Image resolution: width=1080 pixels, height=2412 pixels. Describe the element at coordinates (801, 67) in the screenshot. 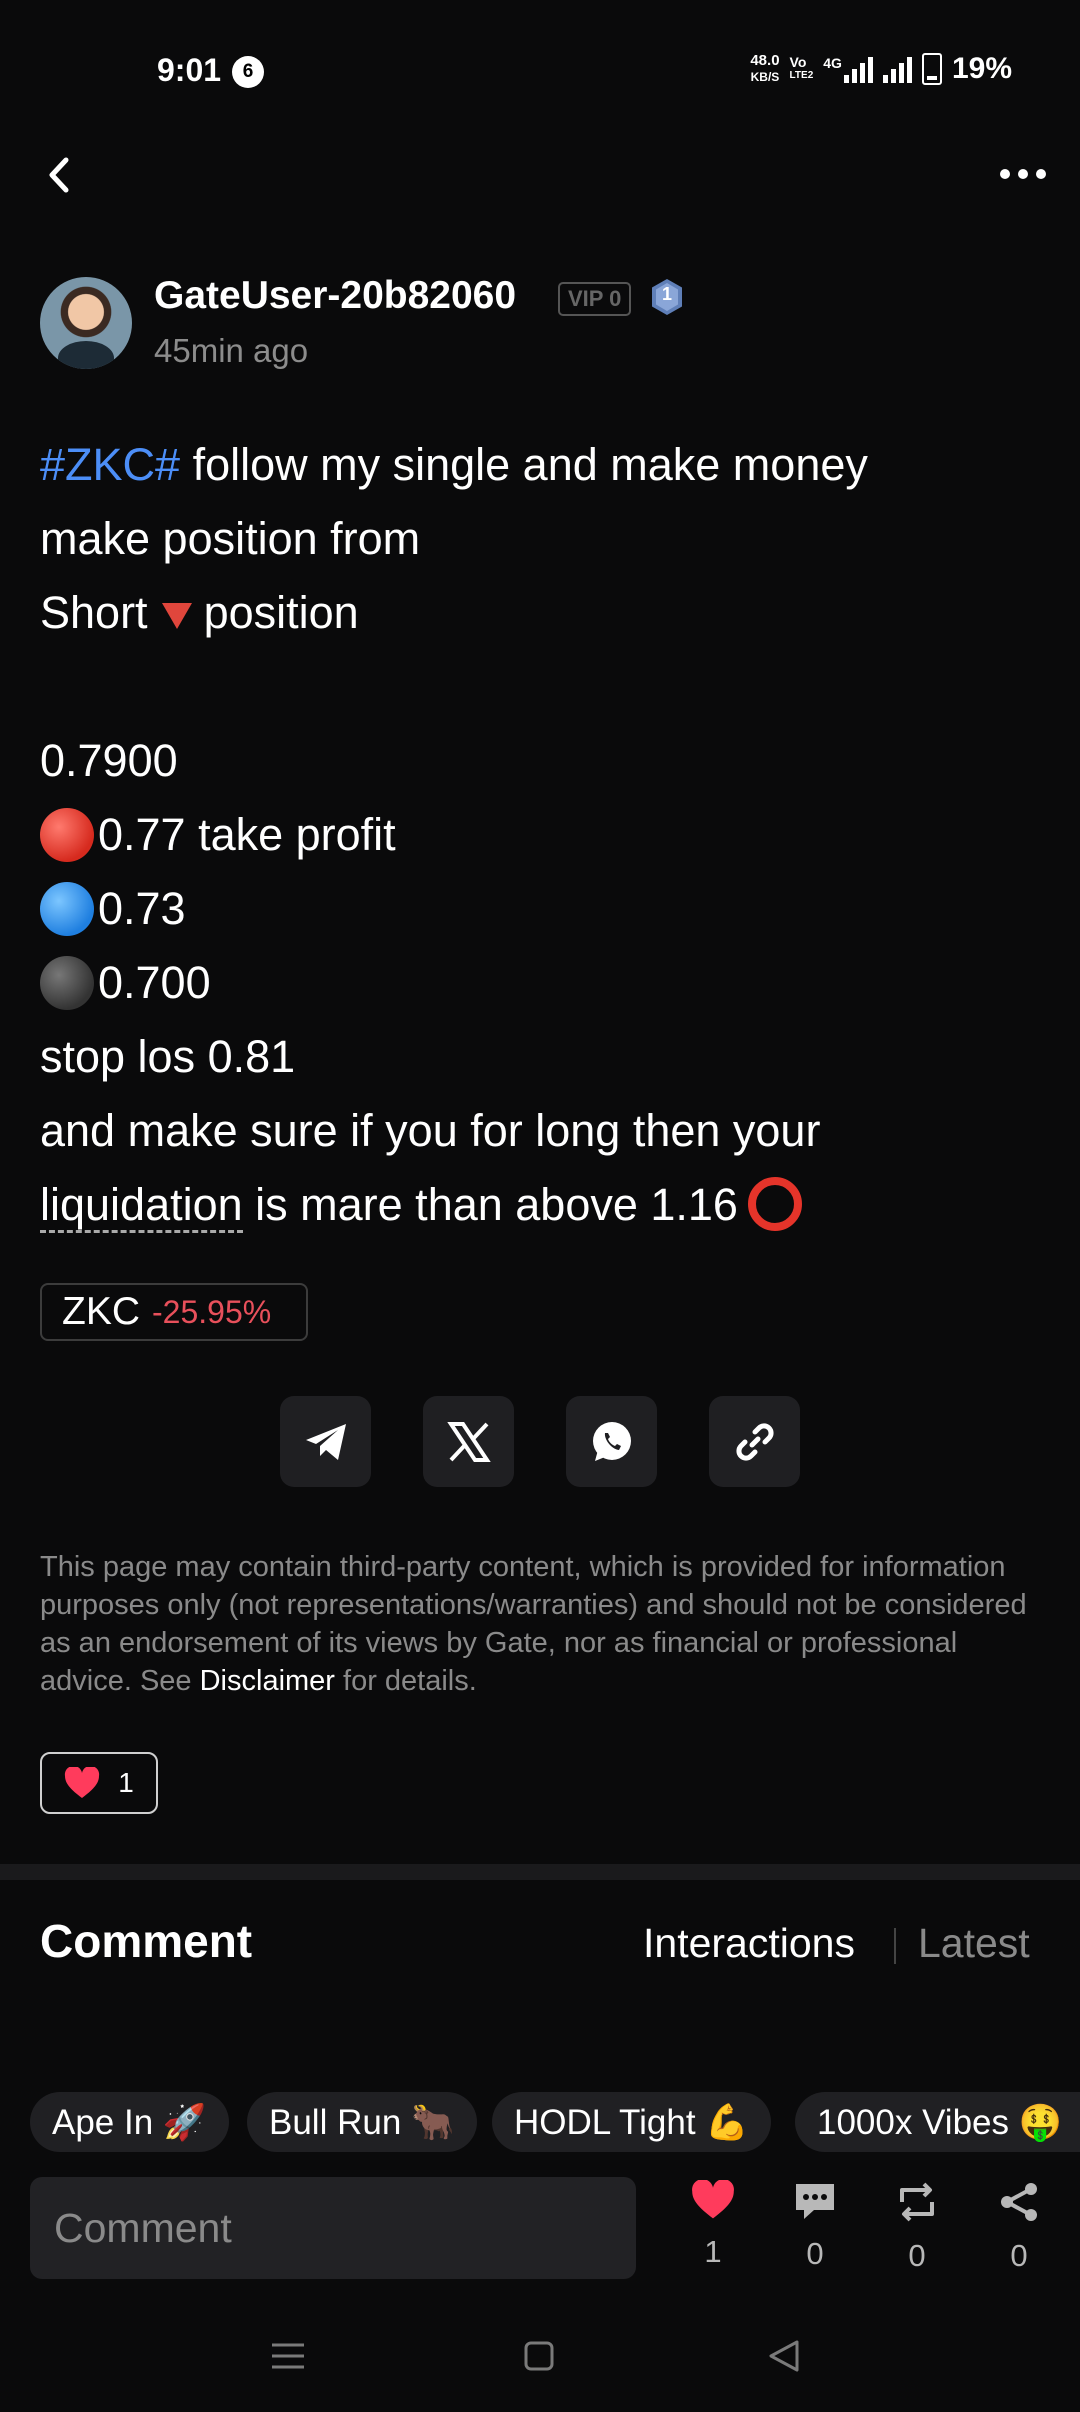

I see `volte-icon: Vo LTE2` at that location.